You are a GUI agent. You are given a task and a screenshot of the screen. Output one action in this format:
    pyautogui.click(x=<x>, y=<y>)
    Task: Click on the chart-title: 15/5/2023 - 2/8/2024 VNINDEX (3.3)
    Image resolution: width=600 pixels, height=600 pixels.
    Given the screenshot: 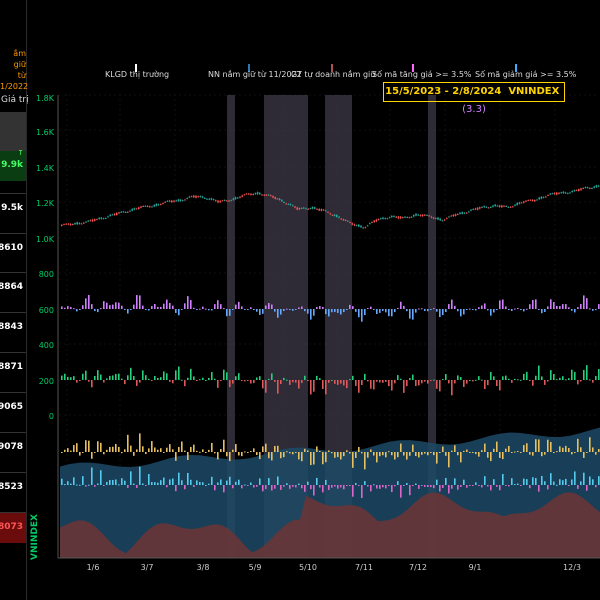 What is the action you would take?
    pyautogui.click(x=474, y=98)
    